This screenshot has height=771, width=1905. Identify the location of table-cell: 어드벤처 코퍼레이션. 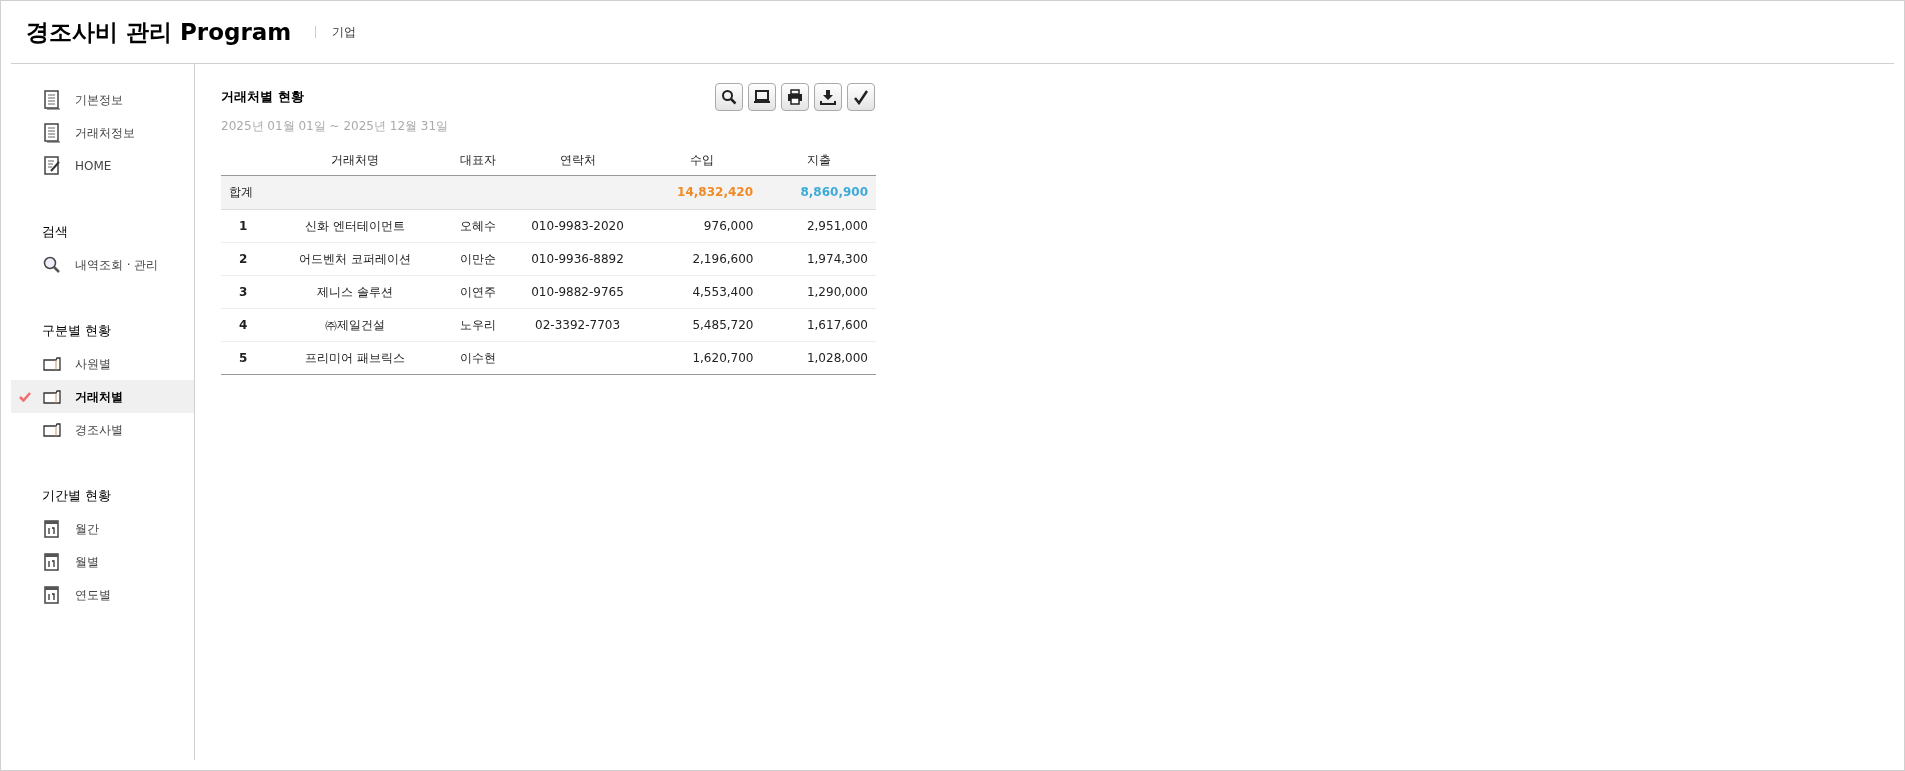
(354, 258).